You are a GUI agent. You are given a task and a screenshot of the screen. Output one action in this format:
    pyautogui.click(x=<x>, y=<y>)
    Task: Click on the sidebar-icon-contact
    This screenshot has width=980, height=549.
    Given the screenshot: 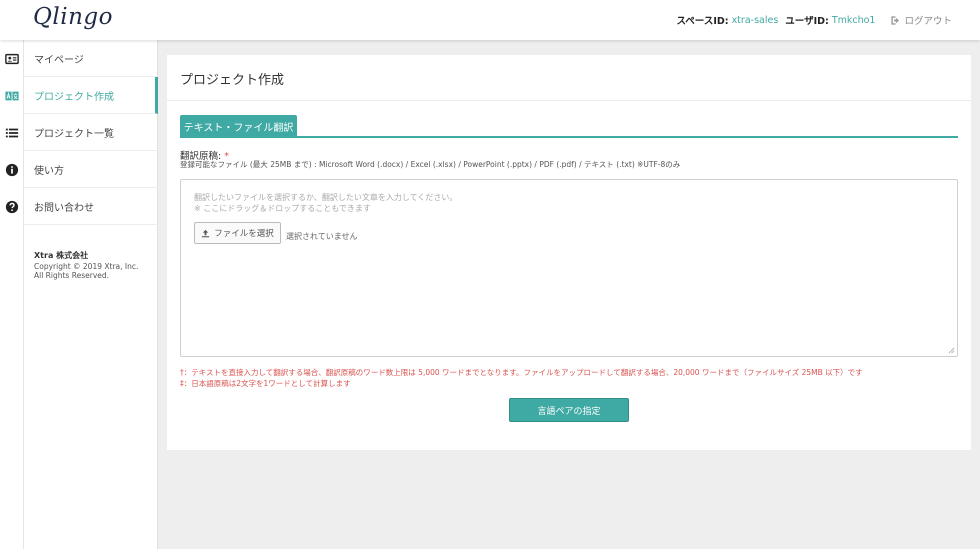 What is the action you would take?
    pyautogui.click(x=12, y=206)
    